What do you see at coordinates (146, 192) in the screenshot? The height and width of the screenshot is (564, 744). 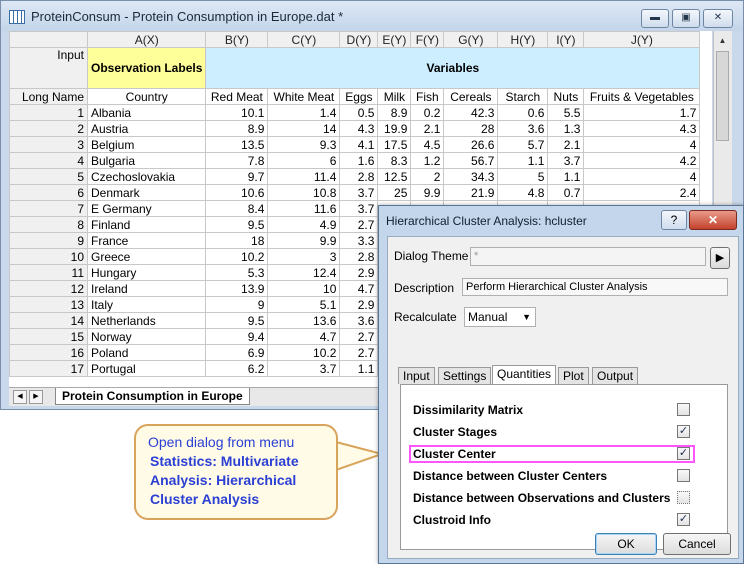 I see `table-cell: Denmark` at bounding box center [146, 192].